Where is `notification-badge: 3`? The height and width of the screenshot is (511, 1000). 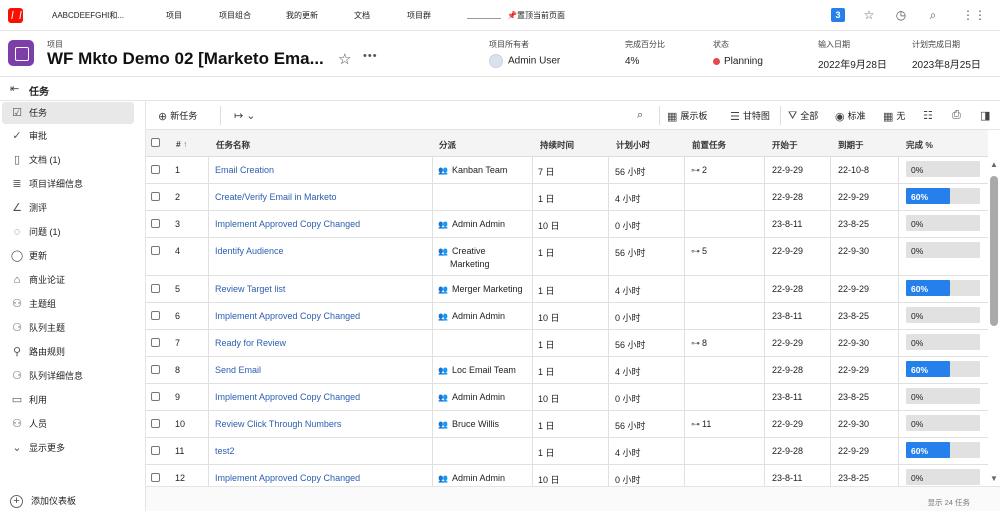
notification-badge: 3 is located at coordinates (838, 15).